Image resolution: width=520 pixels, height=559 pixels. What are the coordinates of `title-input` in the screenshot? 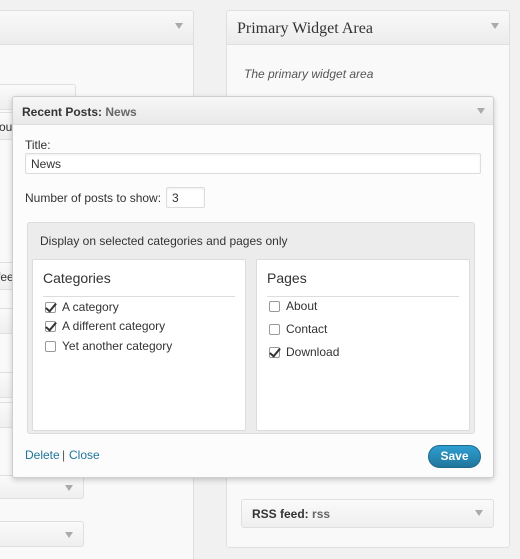 It's located at (253, 163).